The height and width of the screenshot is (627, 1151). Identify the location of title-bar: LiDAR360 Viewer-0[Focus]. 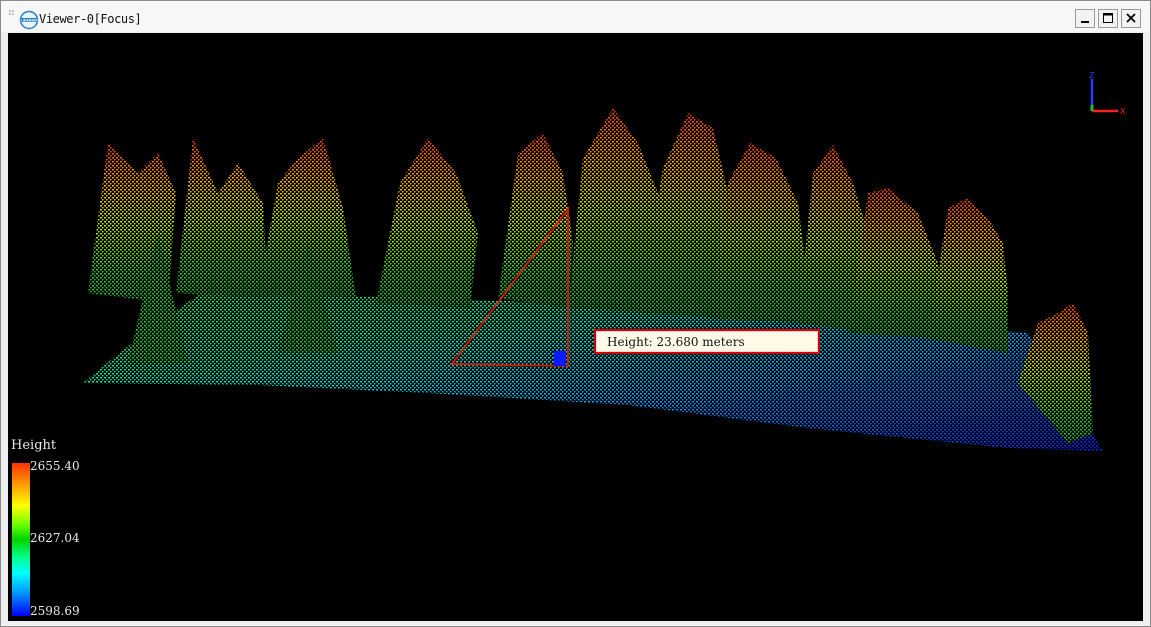
(575, 16).